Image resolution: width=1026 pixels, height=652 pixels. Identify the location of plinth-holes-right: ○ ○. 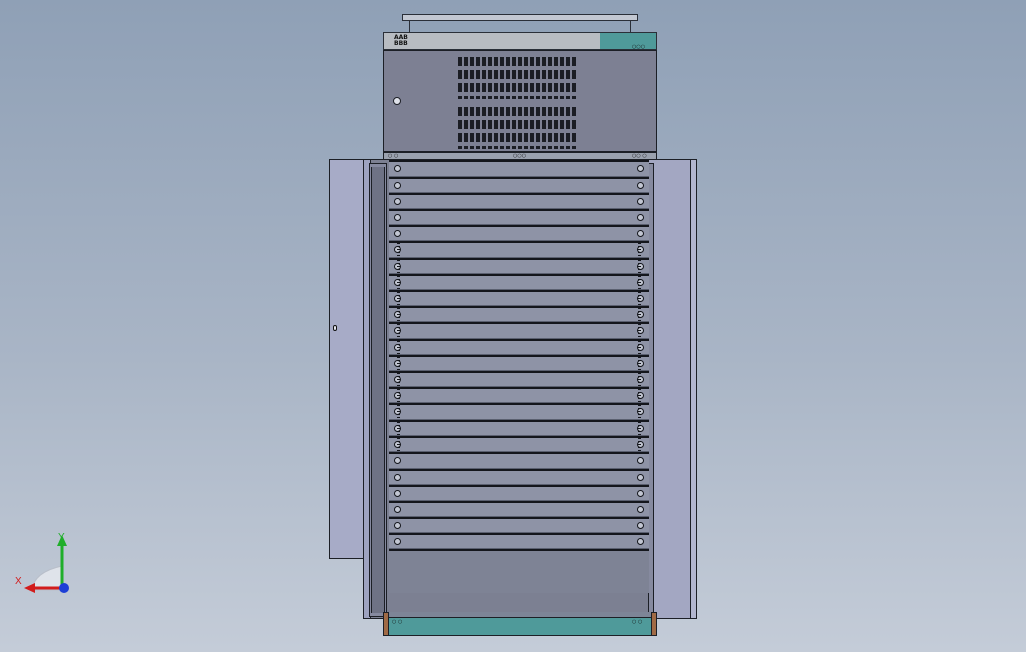
(637, 622).